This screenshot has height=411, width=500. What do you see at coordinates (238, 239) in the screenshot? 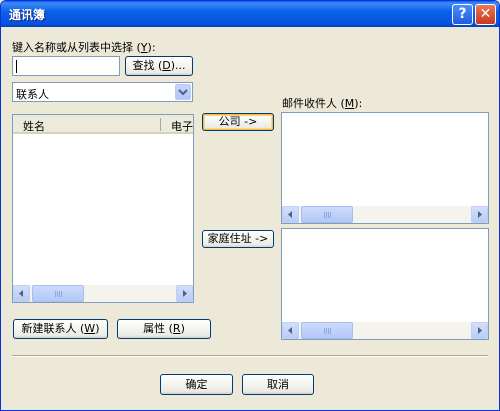
I see `add-home-button: 家庭住址 ->` at bounding box center [238, 239].